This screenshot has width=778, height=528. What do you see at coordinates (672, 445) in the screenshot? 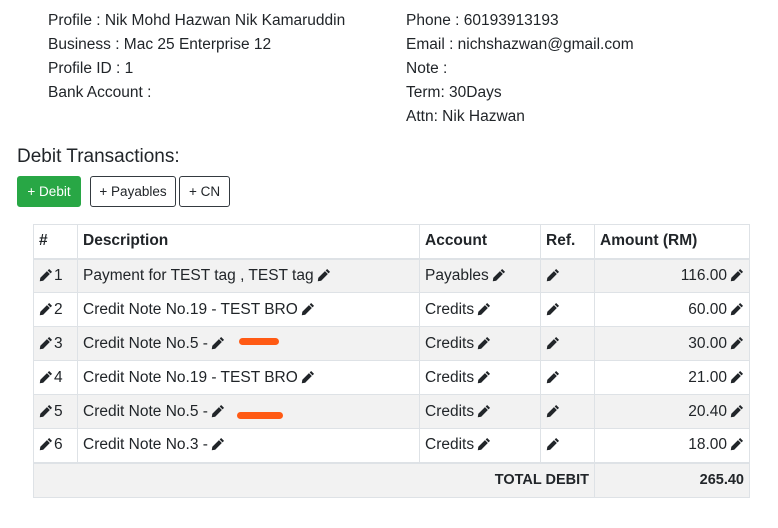
I see `amount-cell: 18.00` at bounding box center [672, 445].